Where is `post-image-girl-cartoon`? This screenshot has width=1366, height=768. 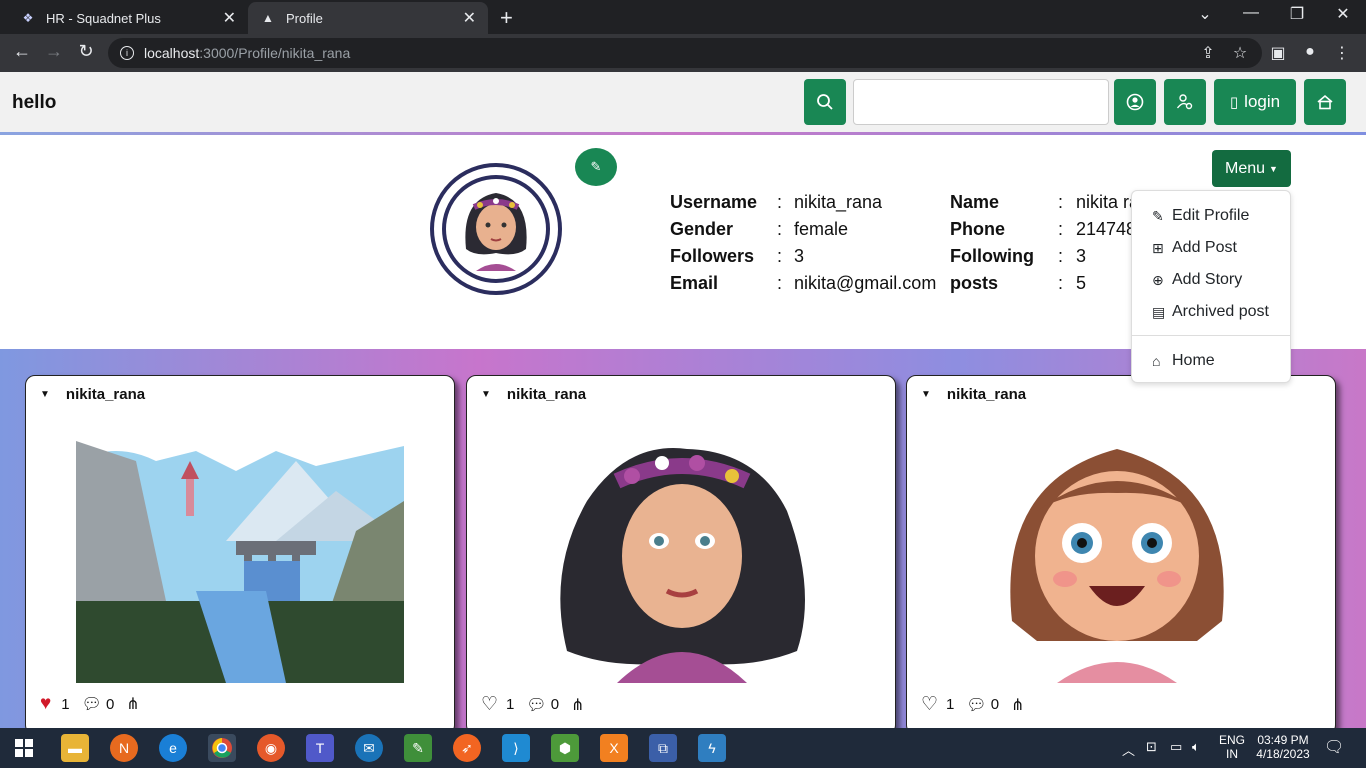
post-image-girl-cartoon is located at coordinates (1117, 552).